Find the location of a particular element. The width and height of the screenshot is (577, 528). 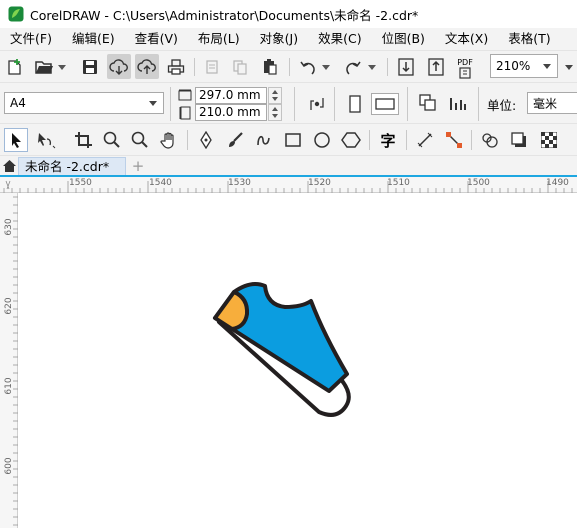

units-dropdown: 毫米 is located at coordinates (552, 103).